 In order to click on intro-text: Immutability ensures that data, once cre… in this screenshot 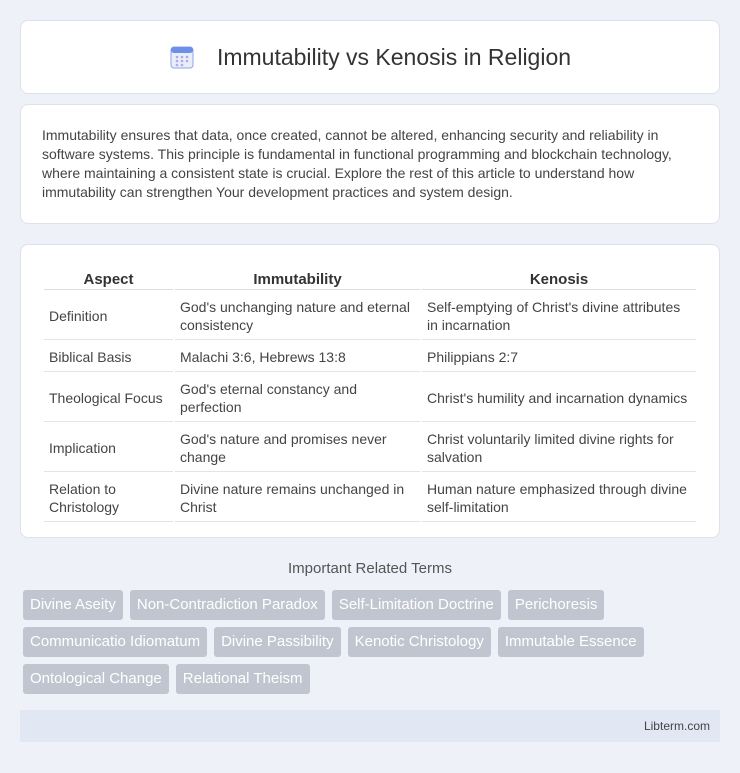, I will do `click(357, 163)`.